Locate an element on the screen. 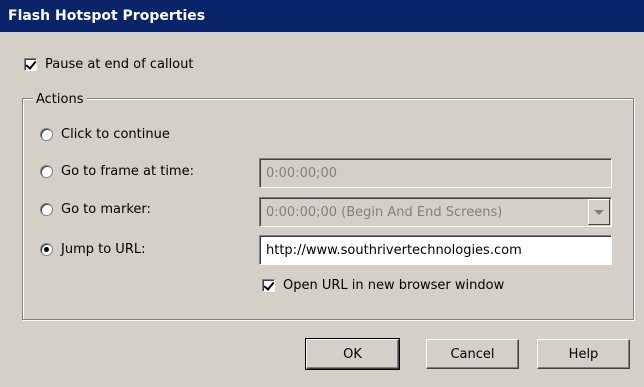  help-button-label: Help is located at coordinates (583, 354).